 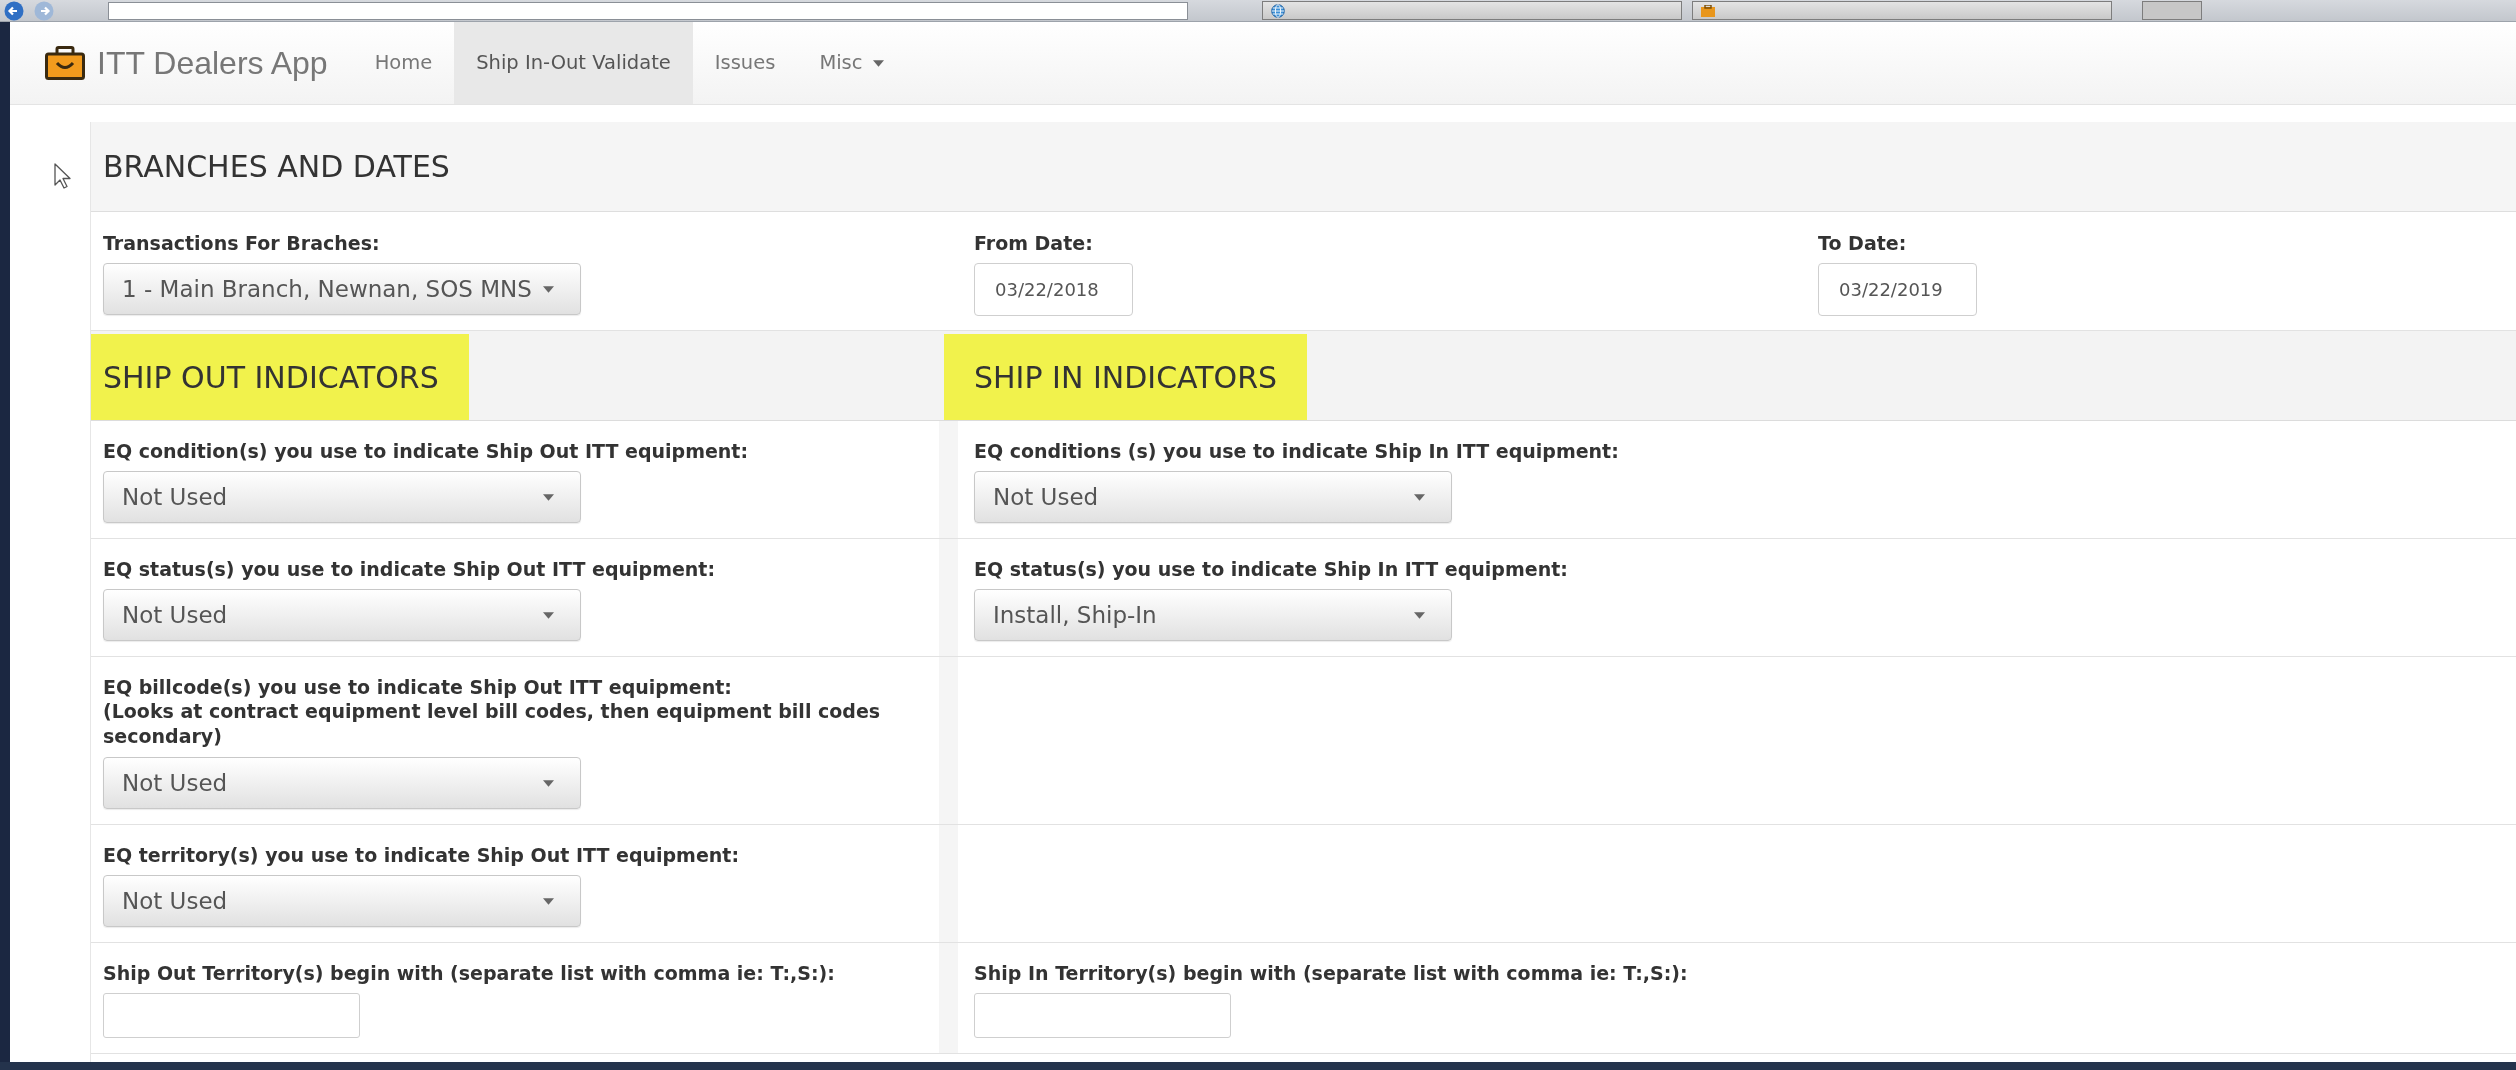 What do you see at coordinates (426, 451) in the screenshot?
I see `field-label: EQ condition(s) you use to indicate Ship Out ITT equipment:` at bounding box center [426, 451].